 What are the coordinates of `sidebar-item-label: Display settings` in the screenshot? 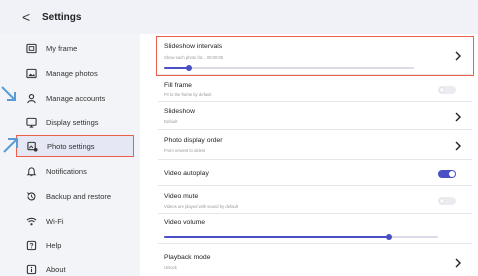 It's located at (72, 122).